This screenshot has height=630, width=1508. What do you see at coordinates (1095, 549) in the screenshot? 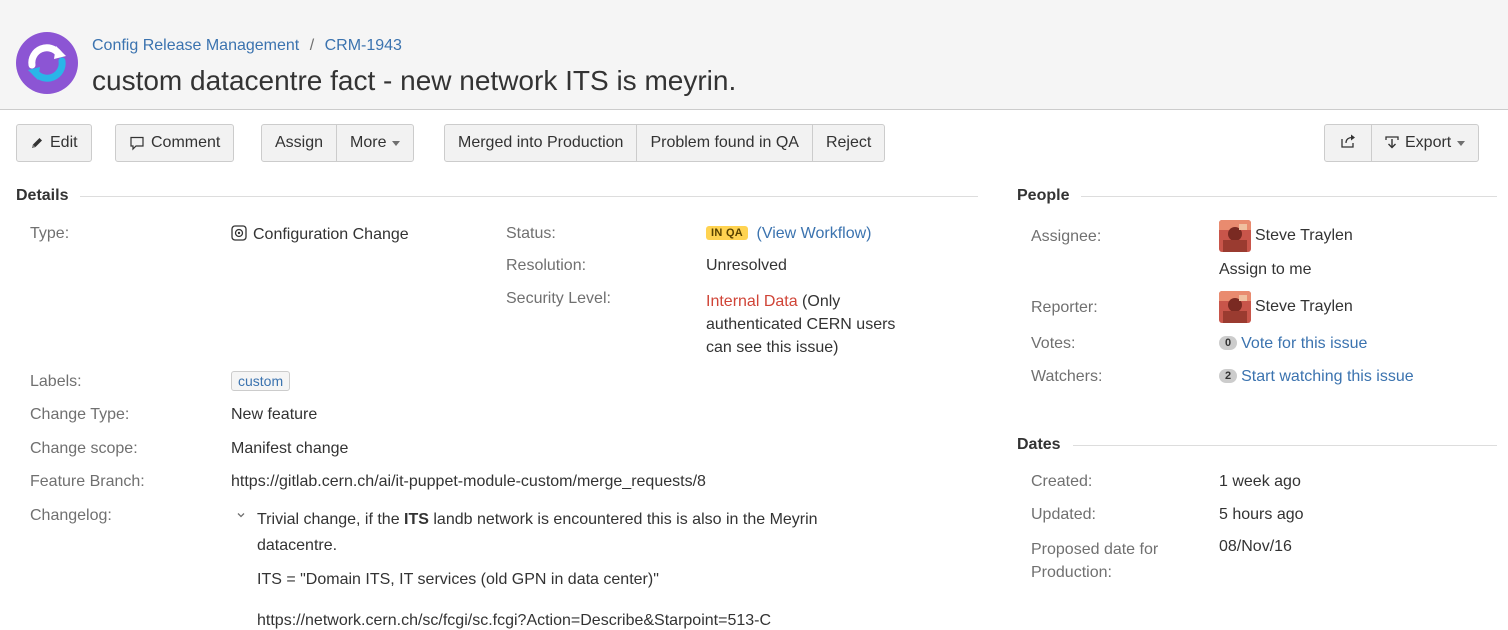
I see `proposed-label-line-1: Proposed date for` at bounding box center [1095, 549].